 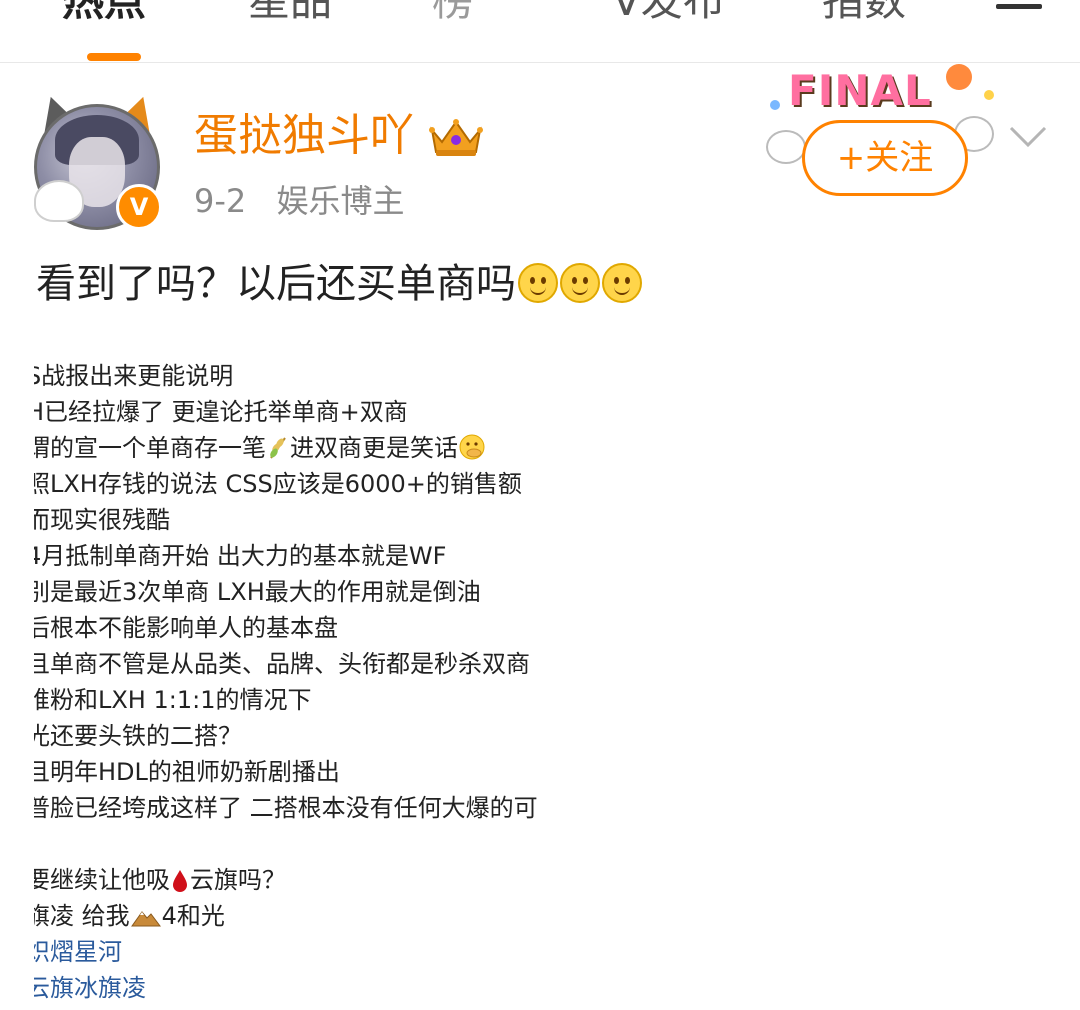 I want to click on body-line: 要继续让他吸 云旗吗？, so click(x=160, y=880).